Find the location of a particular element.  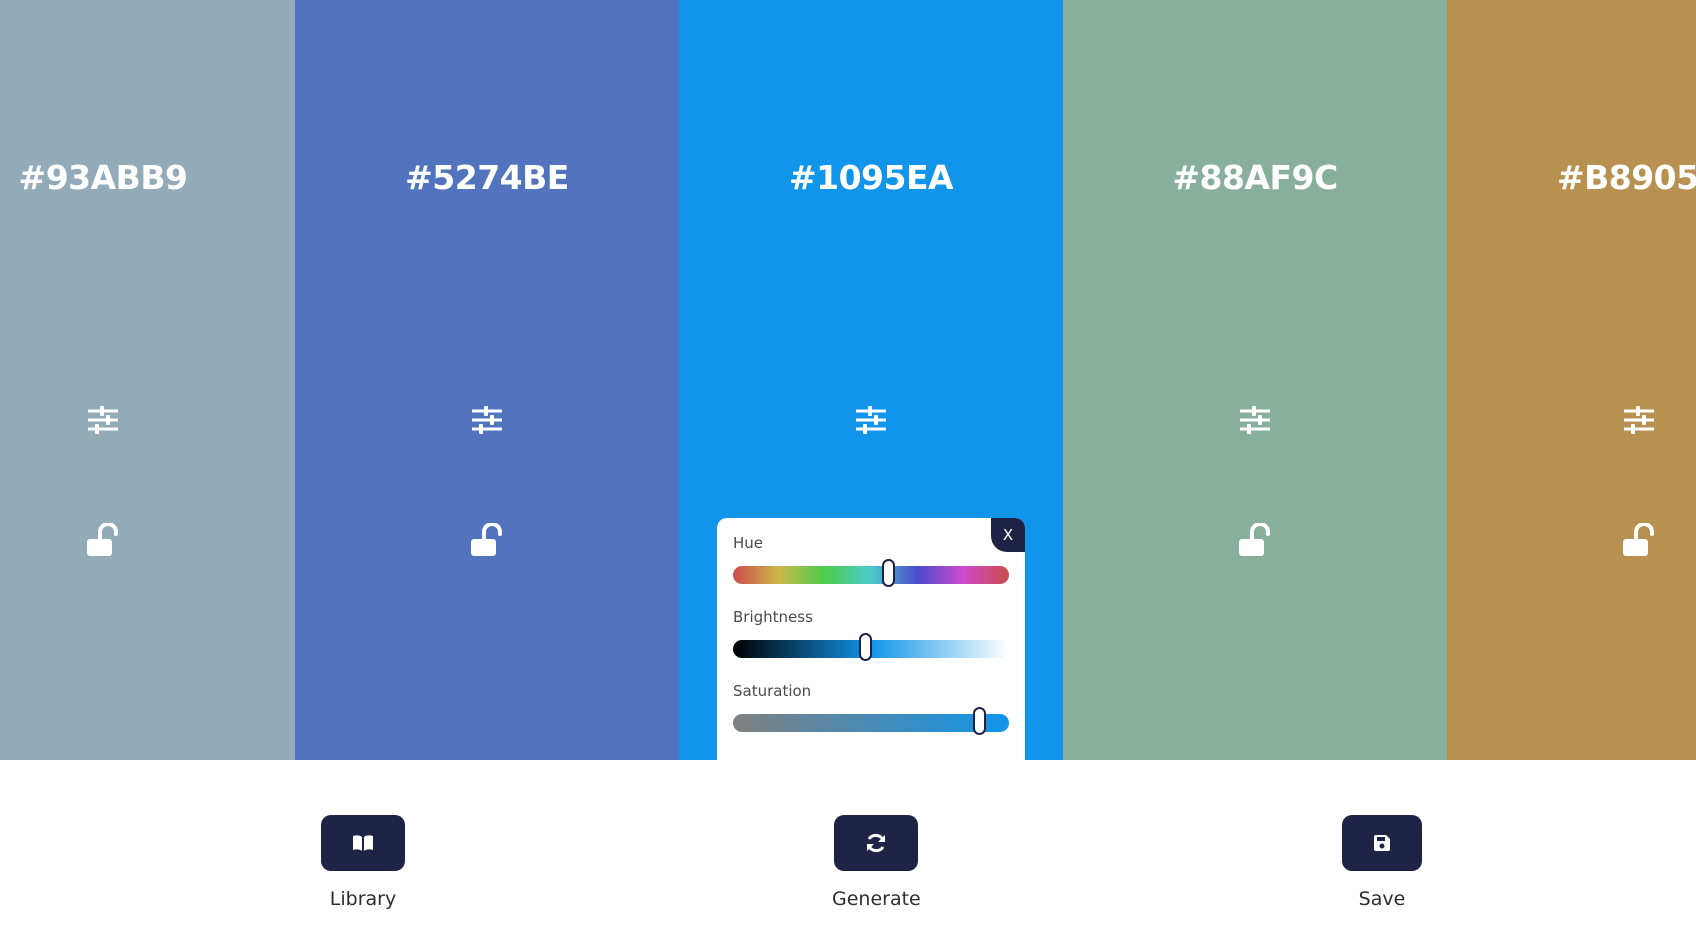

hex-label: #1095EA is located at coordinates (871, 177).